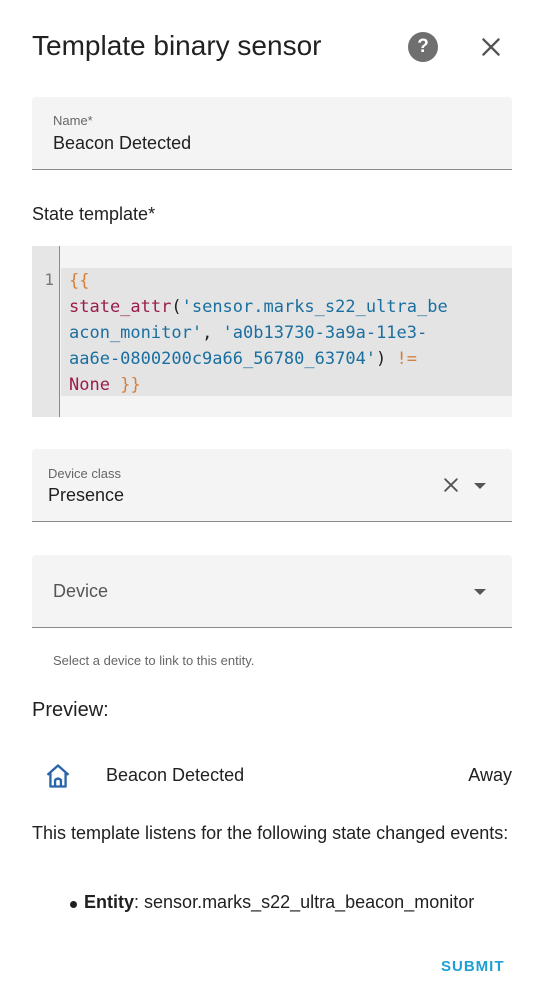  What do you see at coordinates (272, 776) in the screenshot?
I see `preview-entity-row: Beacon Detected Away` at bounding box center [272, 776].